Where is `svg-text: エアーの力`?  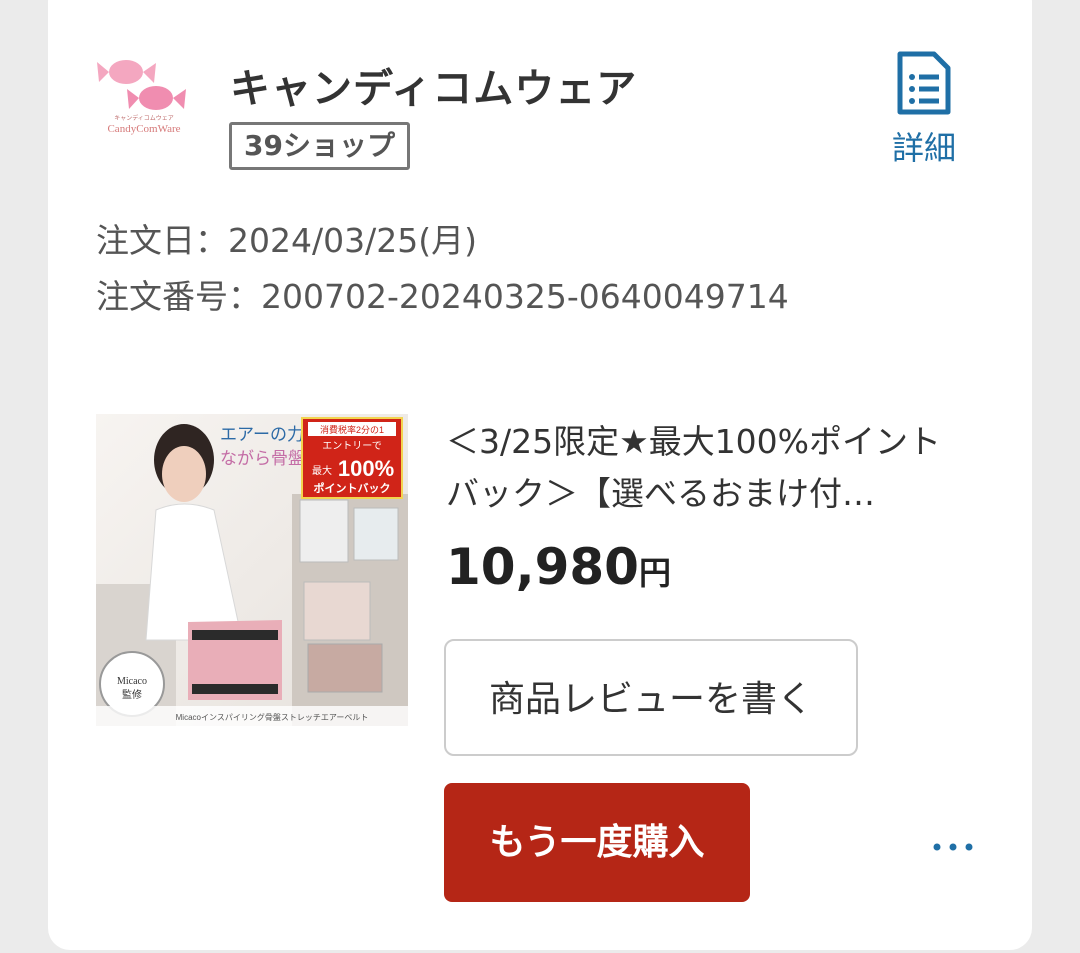 svg-text: エアーの力 is located at coordinates (262, 434).